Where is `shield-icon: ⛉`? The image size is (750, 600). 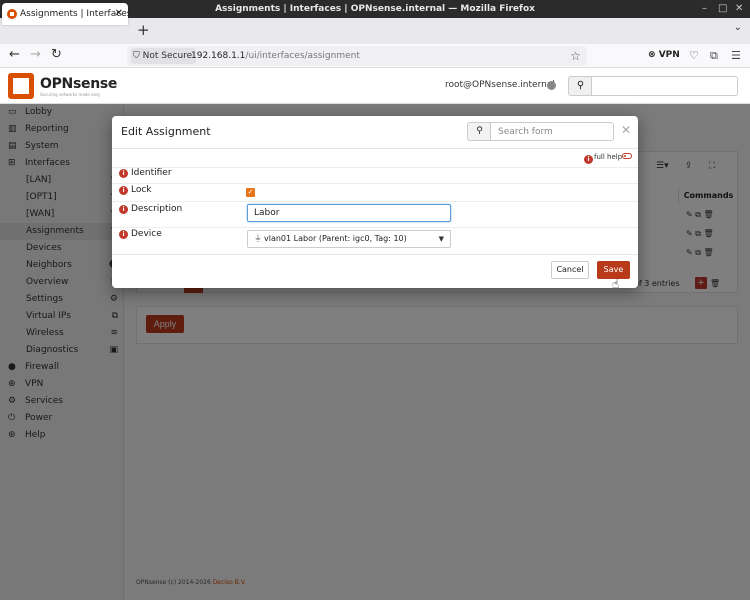
shield-icon: ⛉ is located at coordinates (136, 56).